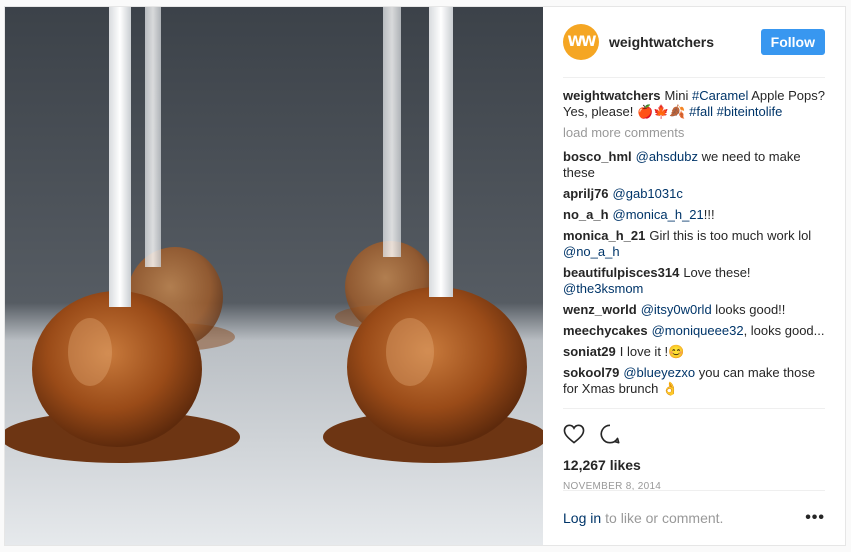 This screenshot has height=552, width=851. Describe the element at coordinates (591, 372) in the screenshot. I see `comment-username: sokool79` at that location.